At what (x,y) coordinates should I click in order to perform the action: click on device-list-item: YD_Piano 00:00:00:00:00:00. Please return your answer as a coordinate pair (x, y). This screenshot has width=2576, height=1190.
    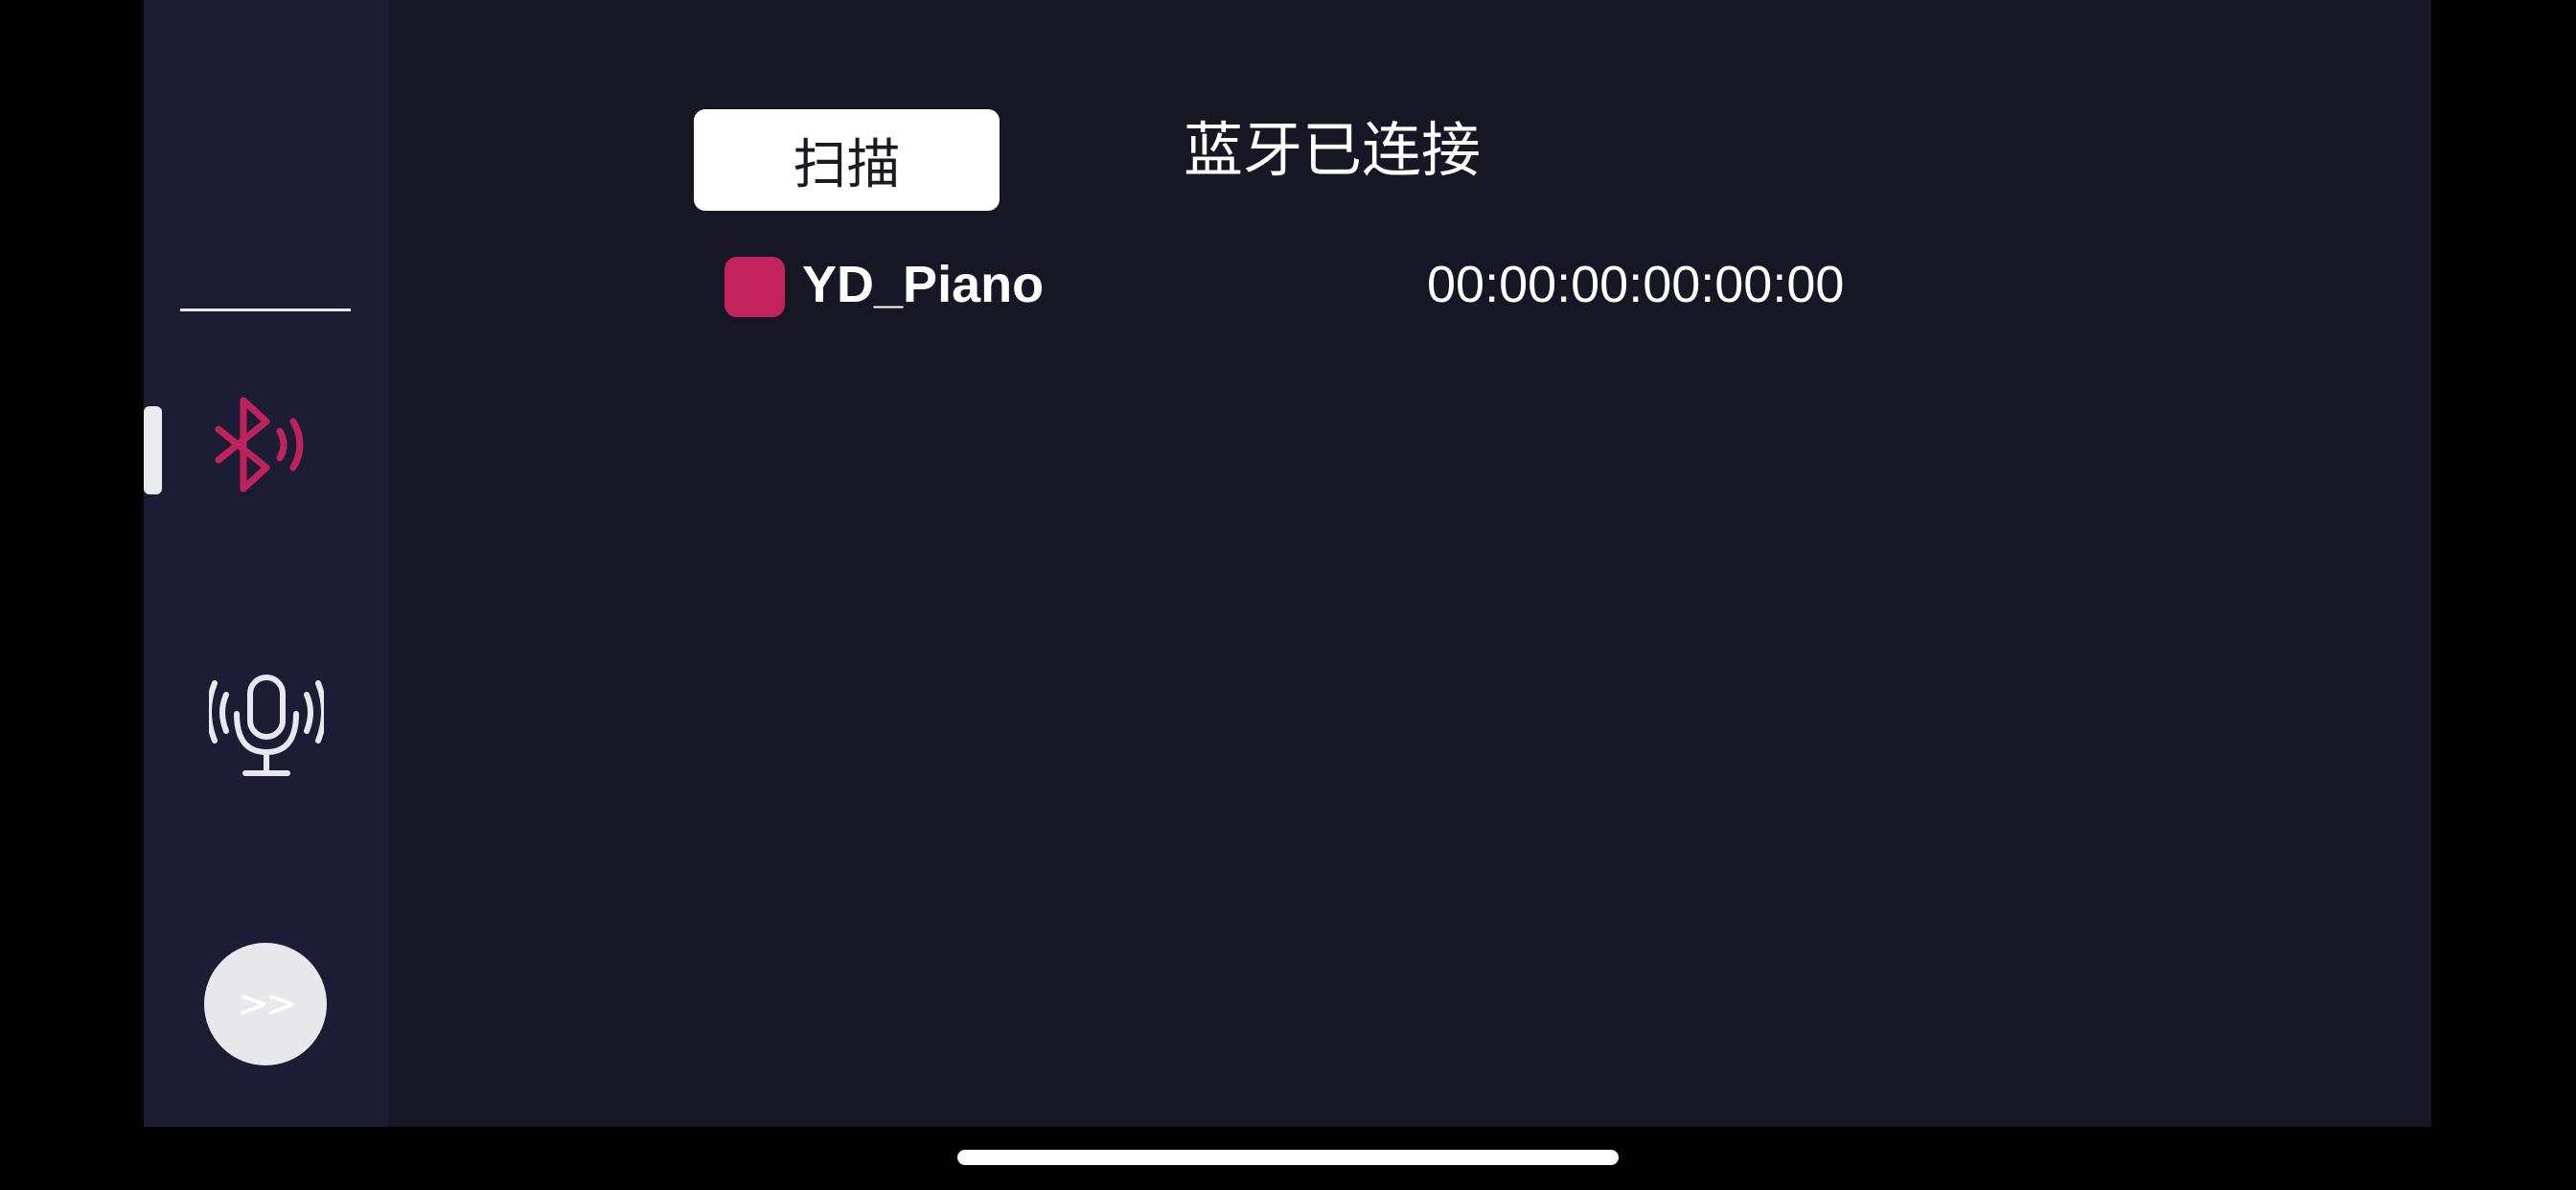
    Looking at the image, I should click on (1328, 285).